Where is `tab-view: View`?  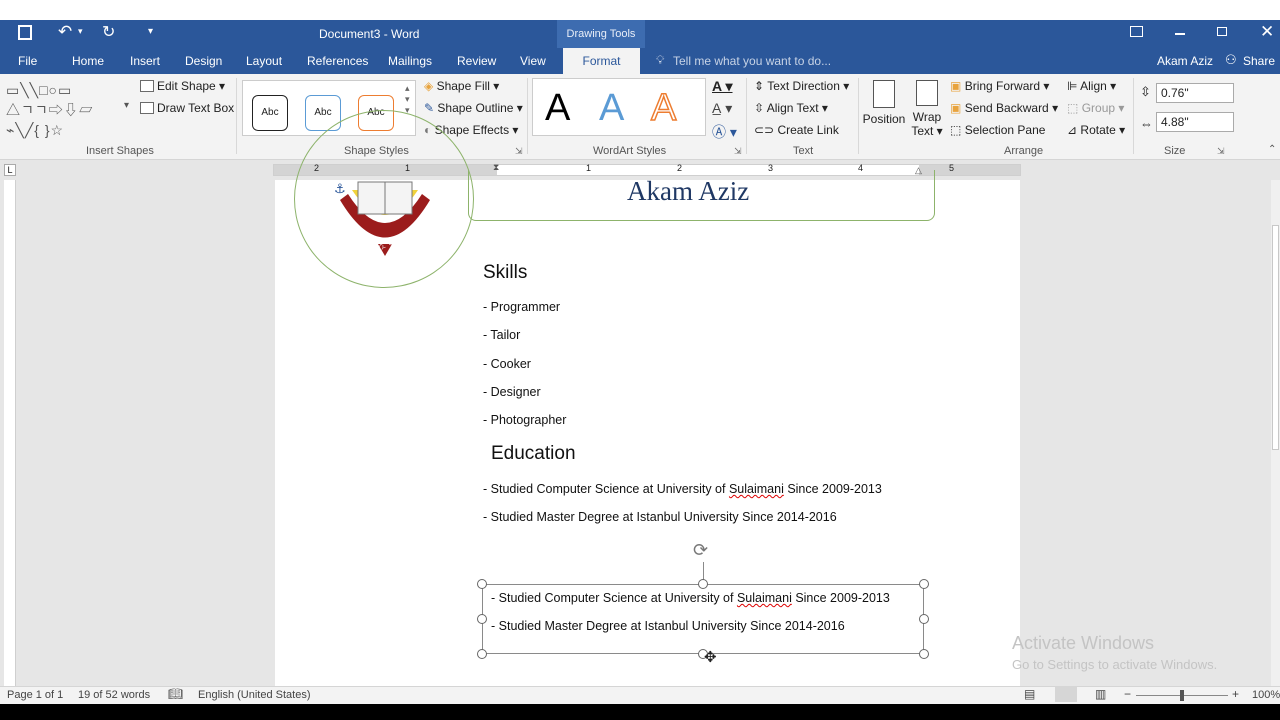
tab-view: View is located at coordinates (533, 61).